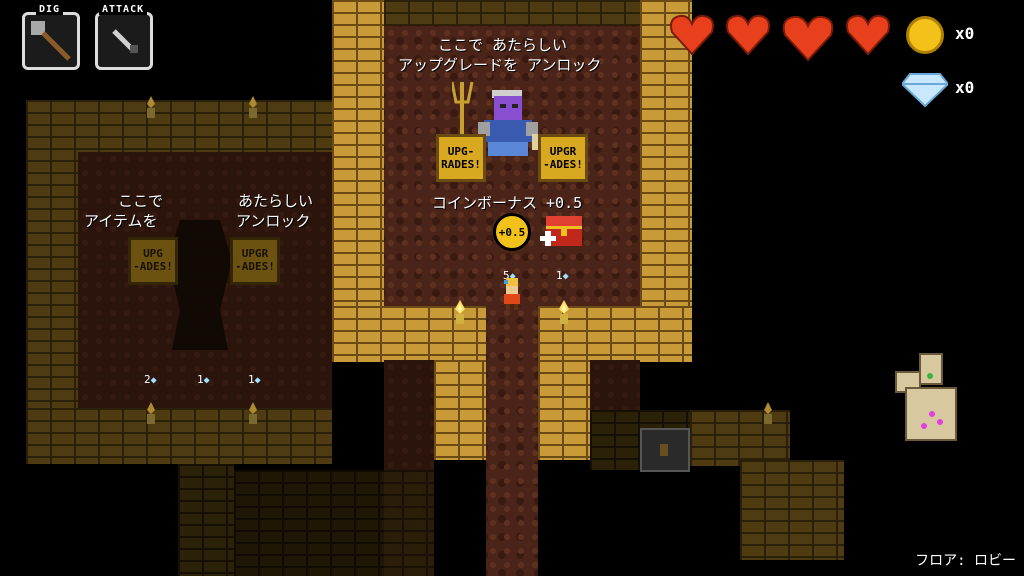 This screenshot has width=1024, height=576. What do you see at coordinates (512, 441) in the screenshot?
I see `corridor-floor` at bounding box center [512, 441].